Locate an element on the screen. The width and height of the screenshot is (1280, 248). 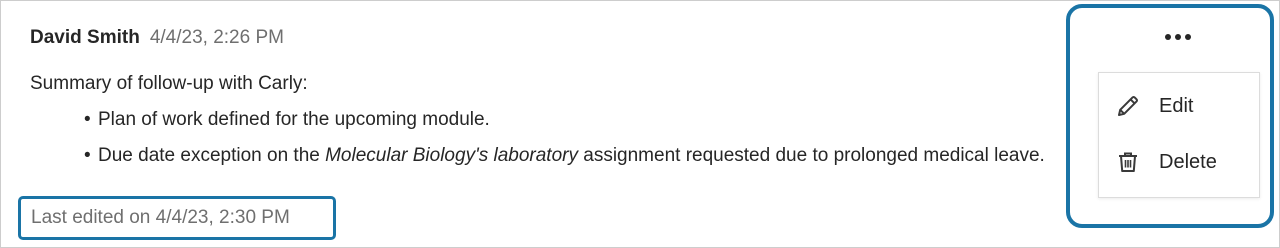
options-menu: Edit Delete is located at coordinates (1179, 135).